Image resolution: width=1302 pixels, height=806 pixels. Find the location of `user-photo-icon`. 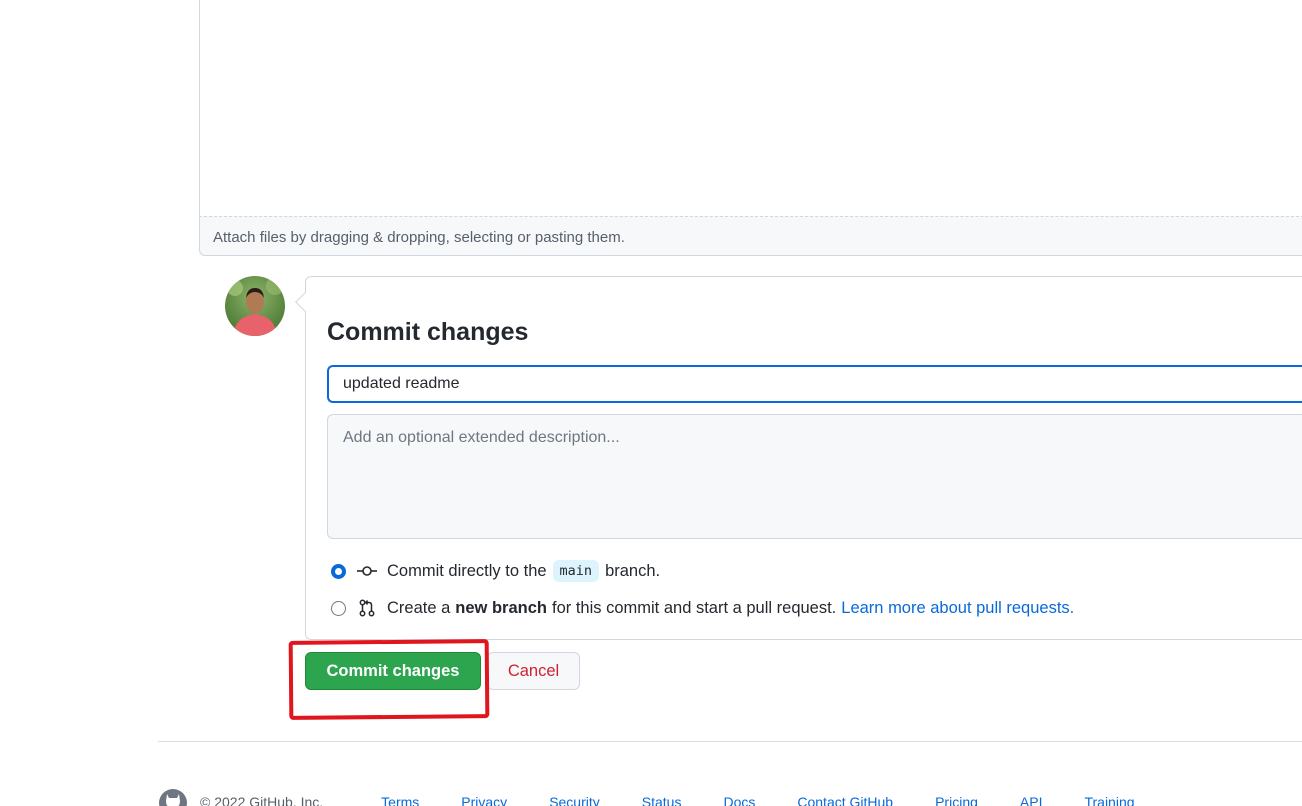

user-photo-icon is located at coordinates (255, 306).